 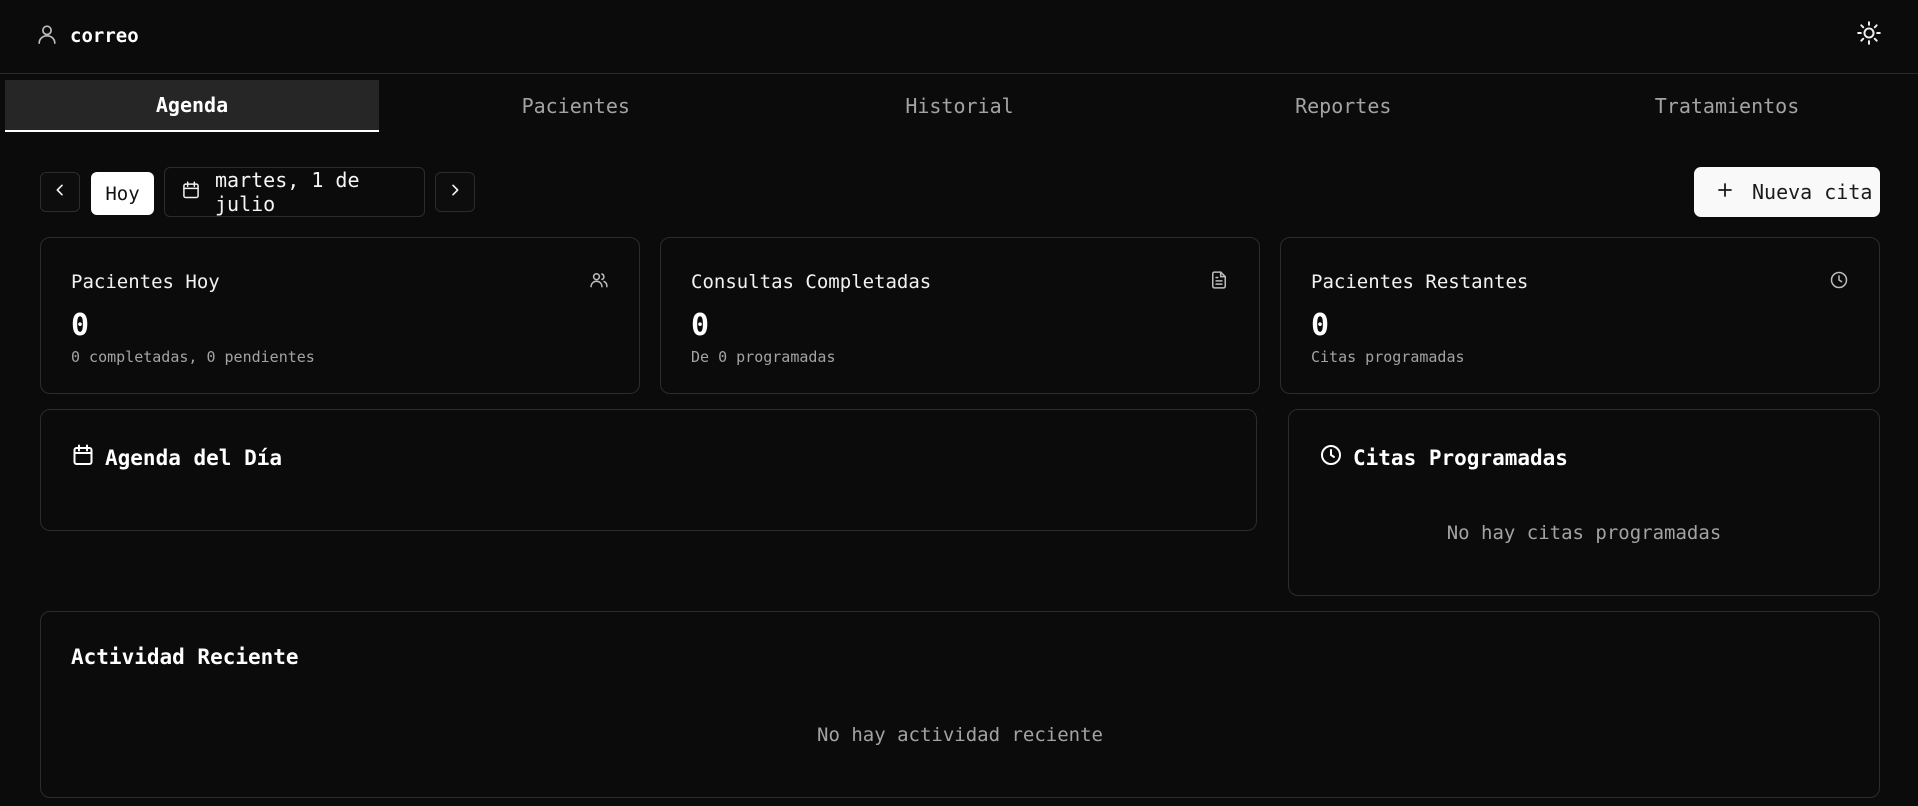 What do you see at coordinates (122, 193) in the screenshot?
I see `today-button: Hoy` at bounding box center [122, 193].